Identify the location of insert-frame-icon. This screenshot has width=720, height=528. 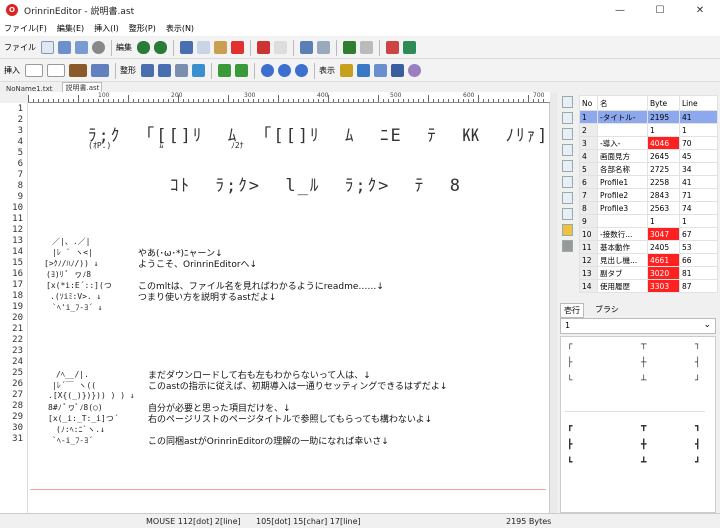
(34, 70).